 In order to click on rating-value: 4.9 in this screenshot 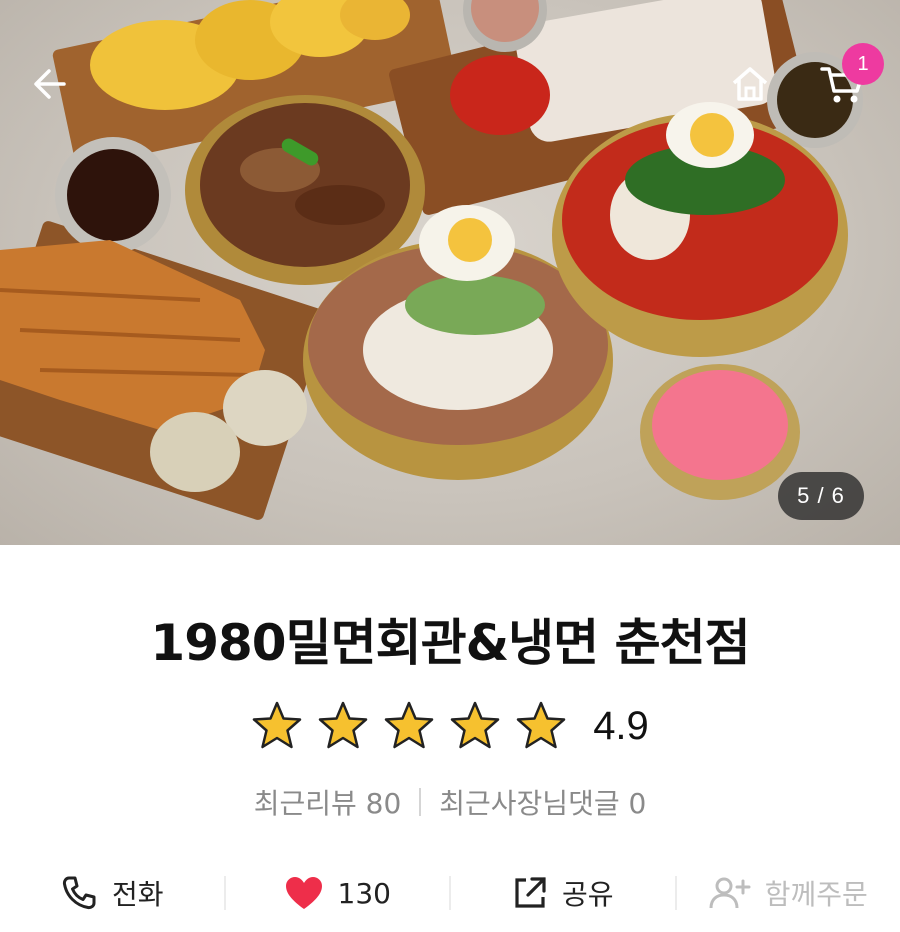, I will do `click(621, 725)`.